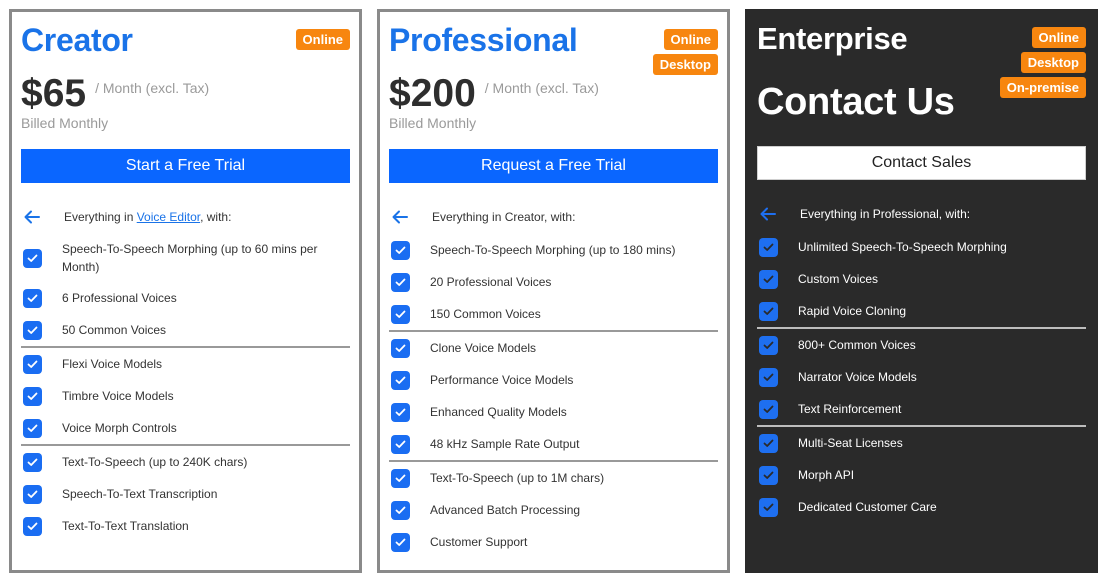  I want to click on plan-name: Enterprise, so click(832, 38).